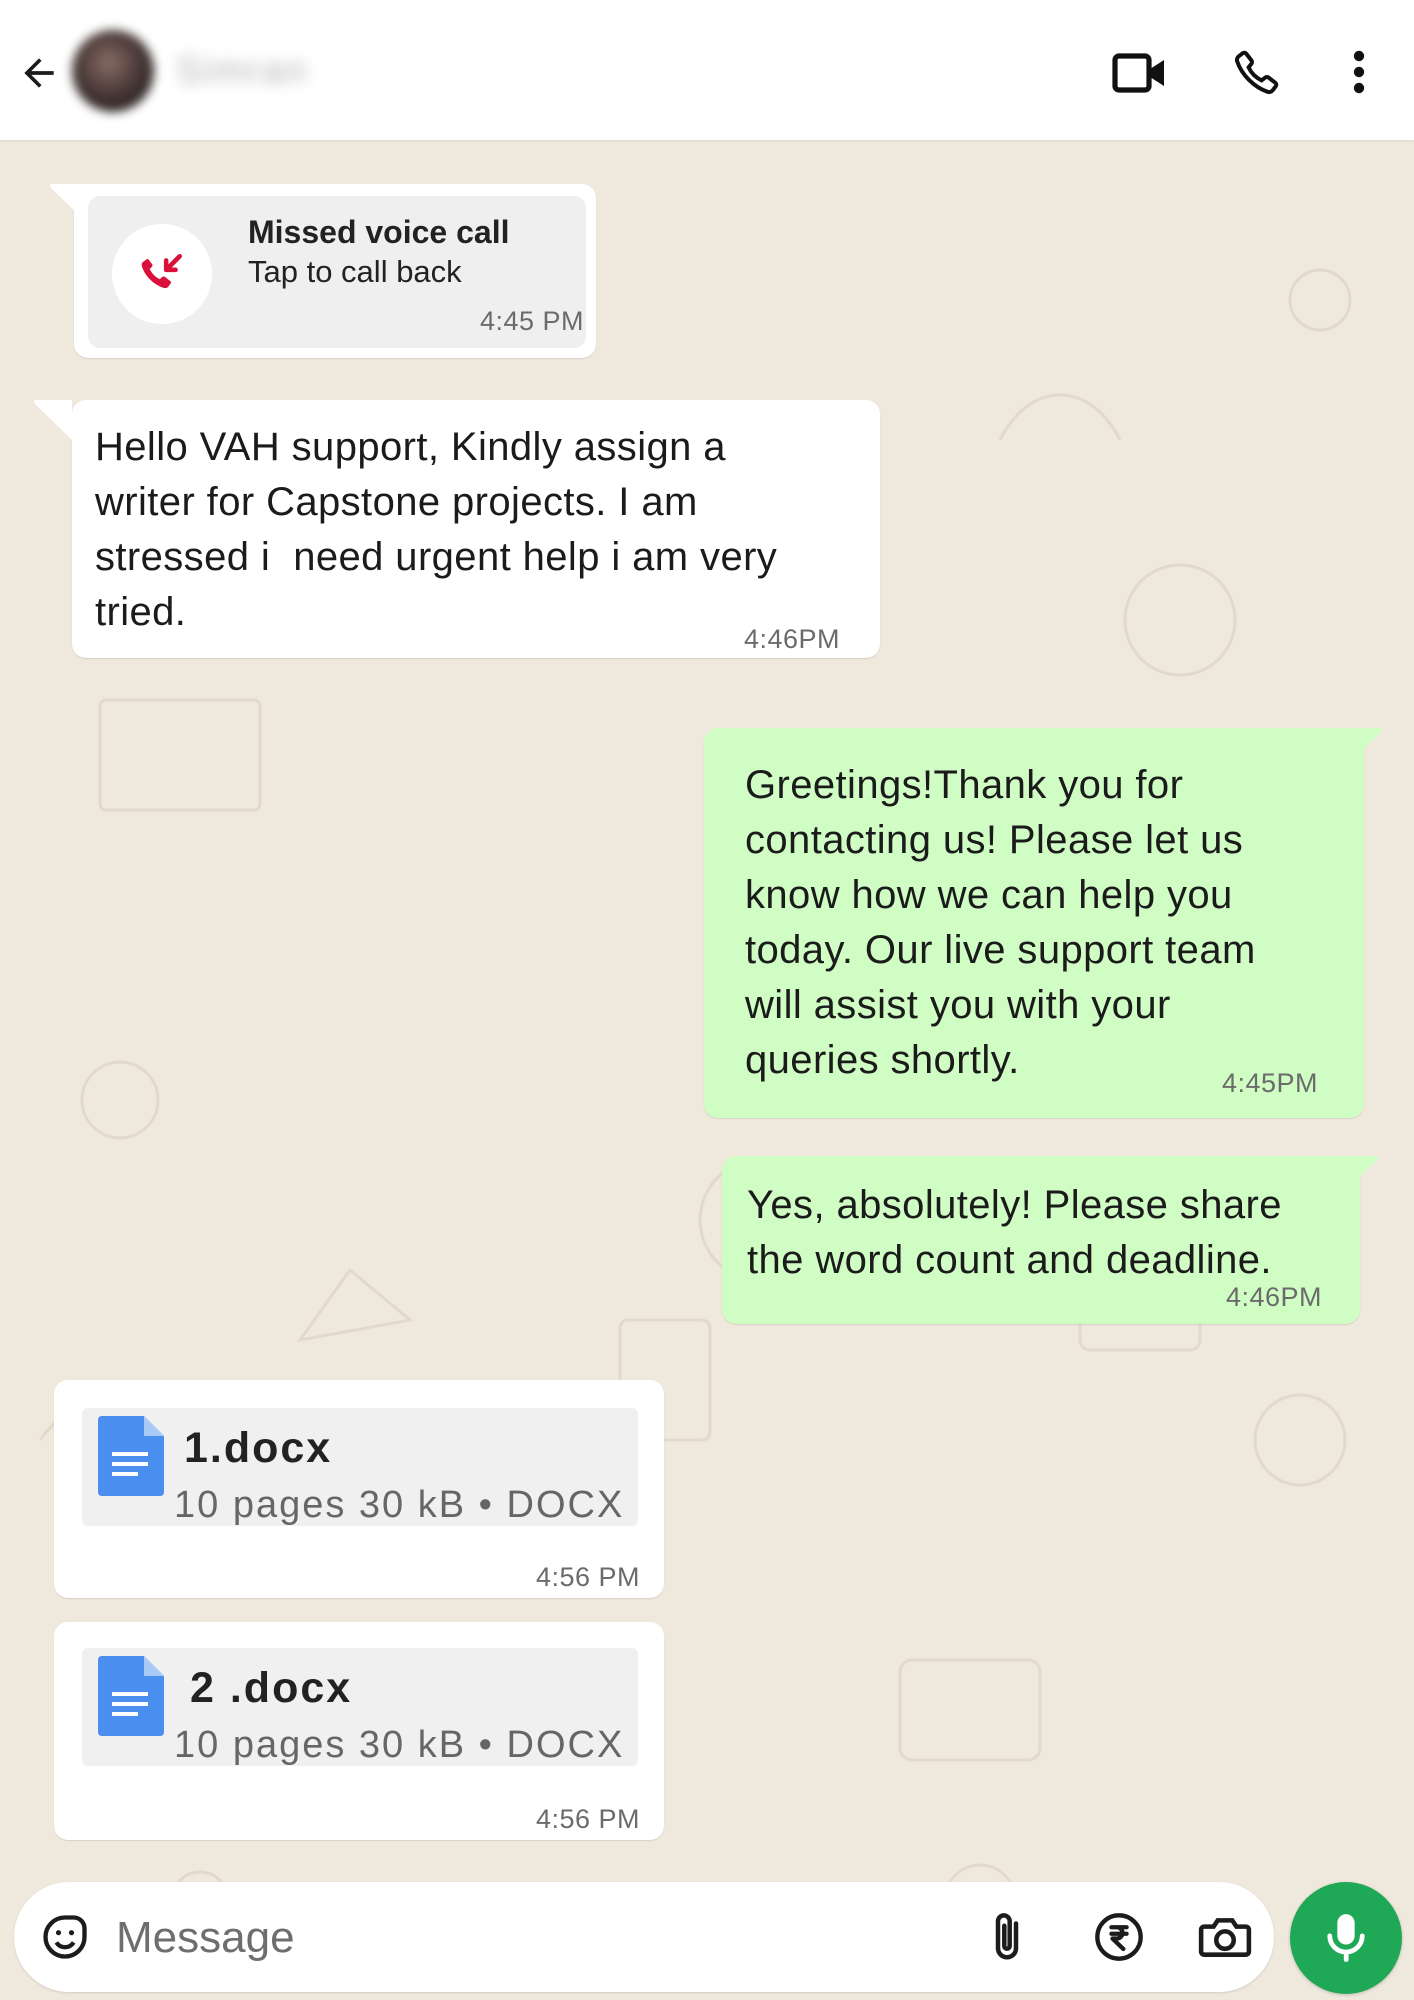  I want to click on paperclip-icon, so click(1007, 1937).